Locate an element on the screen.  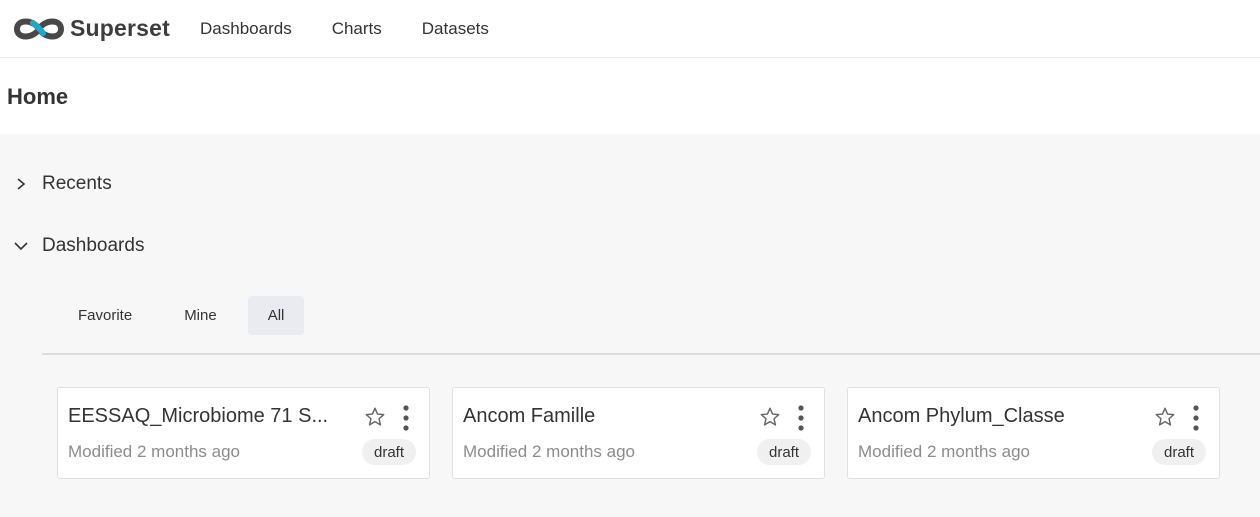
tab-all: All is located at coordinates (276, 315).